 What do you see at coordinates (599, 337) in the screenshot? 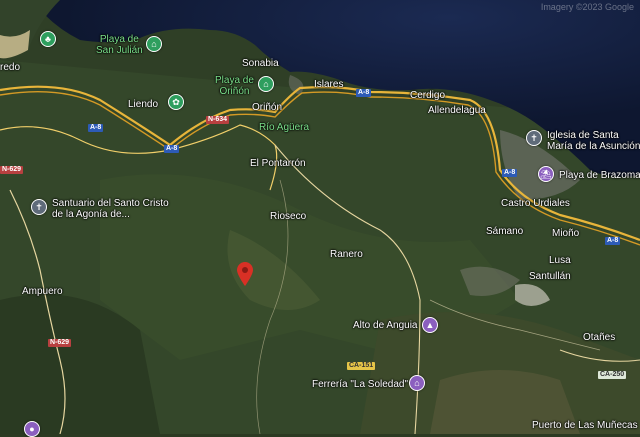
I see `place-otanes: Otañes` at bounding box center [599, 337].